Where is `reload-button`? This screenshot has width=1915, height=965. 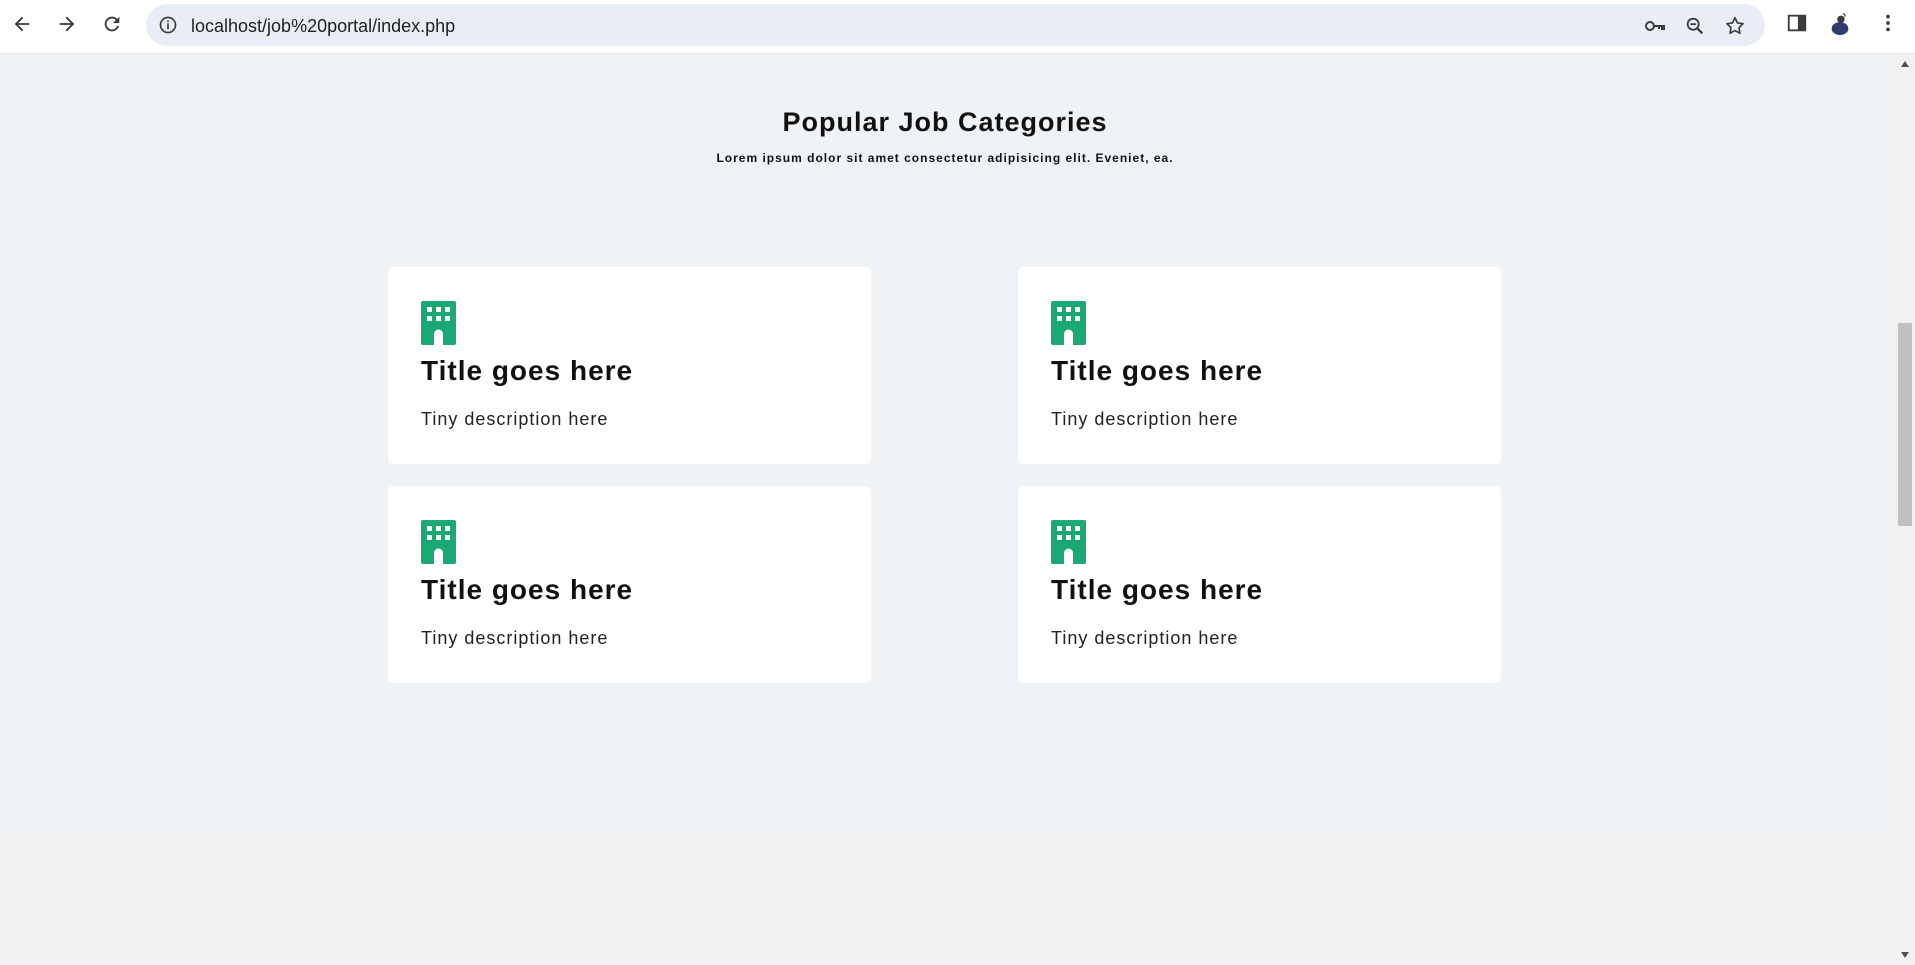
reload-button is located at coordinates (112, 24).